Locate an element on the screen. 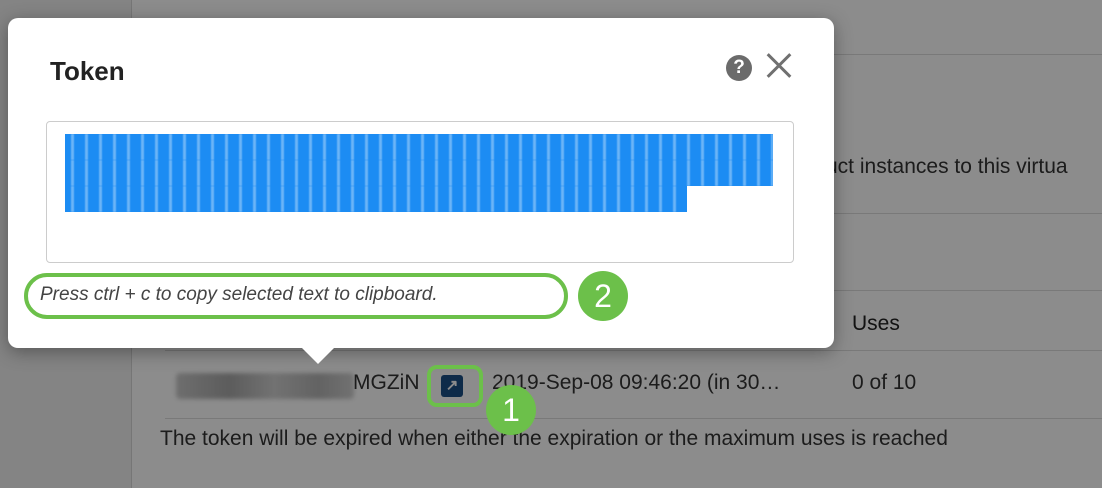 The image size is (1102, 488). copy-icon-highlight-outline is located at coordinates (455, 386).